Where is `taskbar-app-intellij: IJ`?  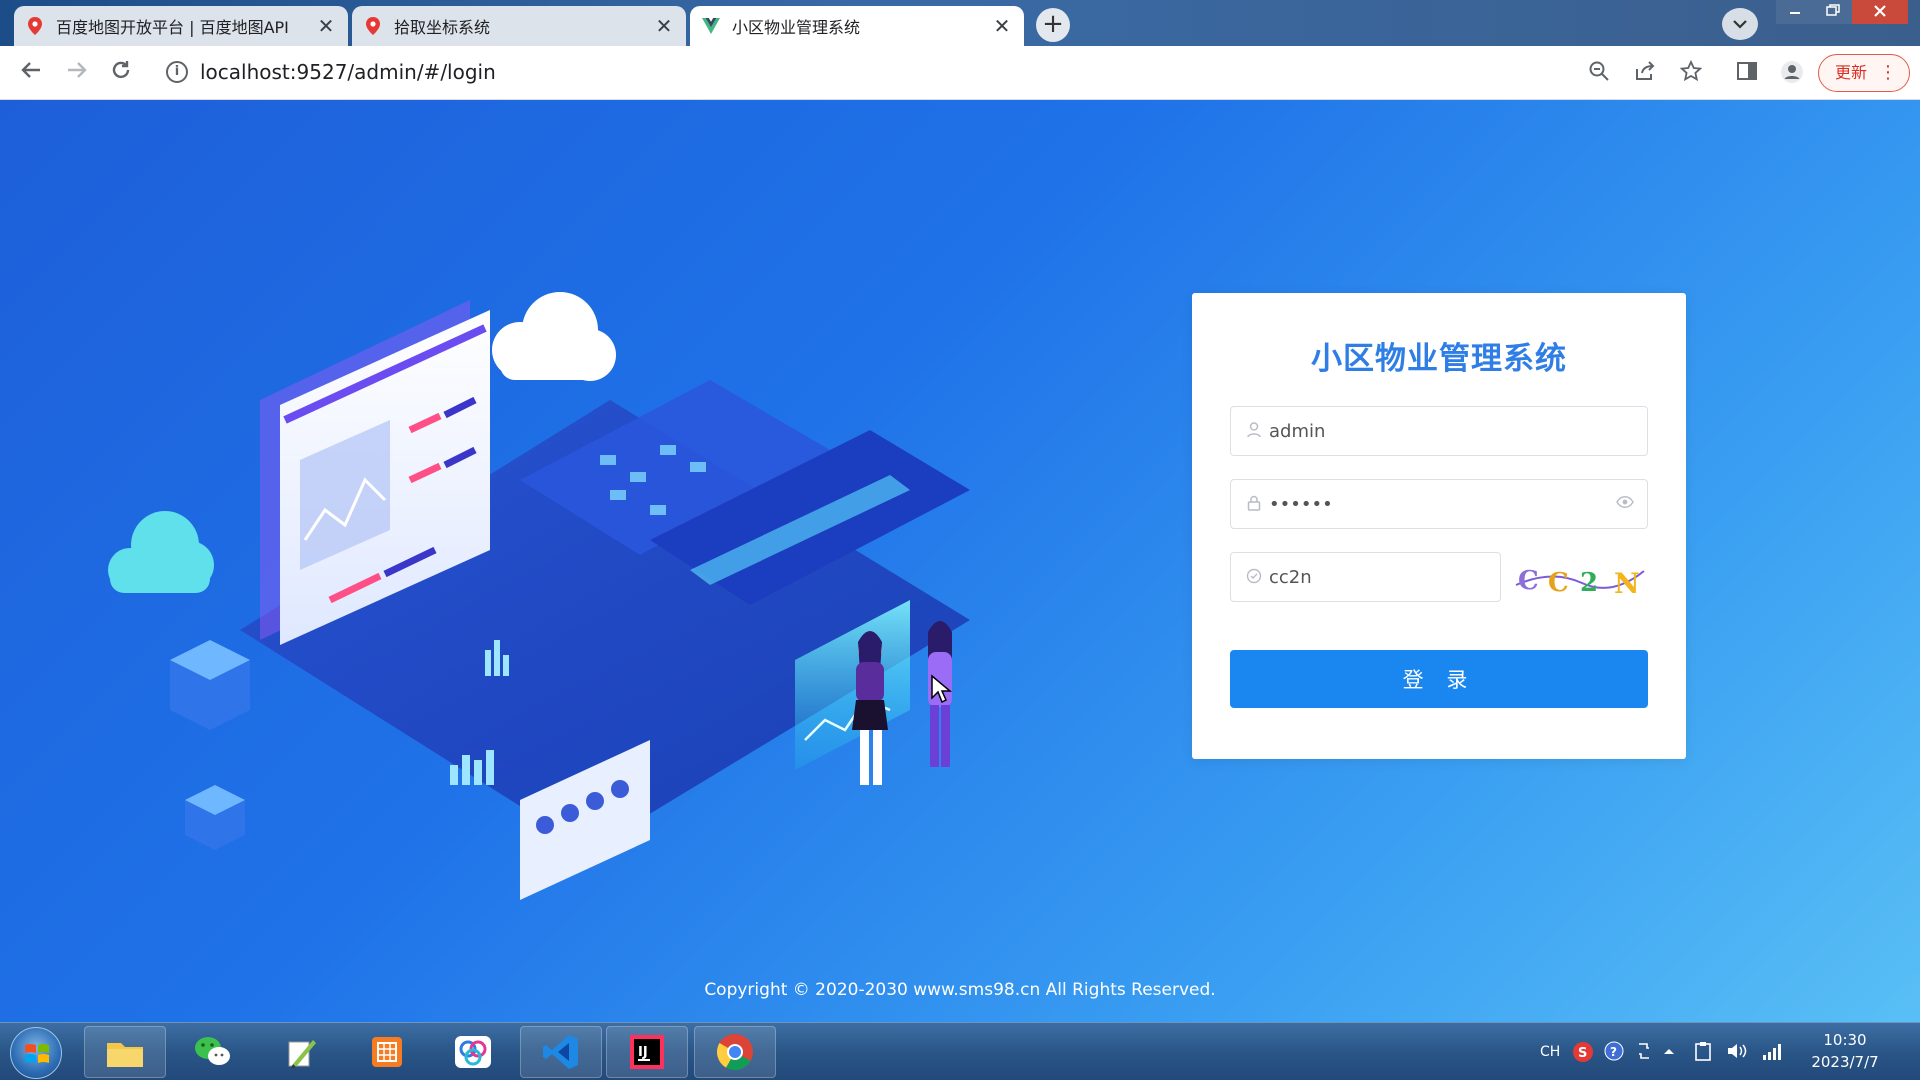 taskbar-app-intellij: IJ is located at coordinates (647, 1052).